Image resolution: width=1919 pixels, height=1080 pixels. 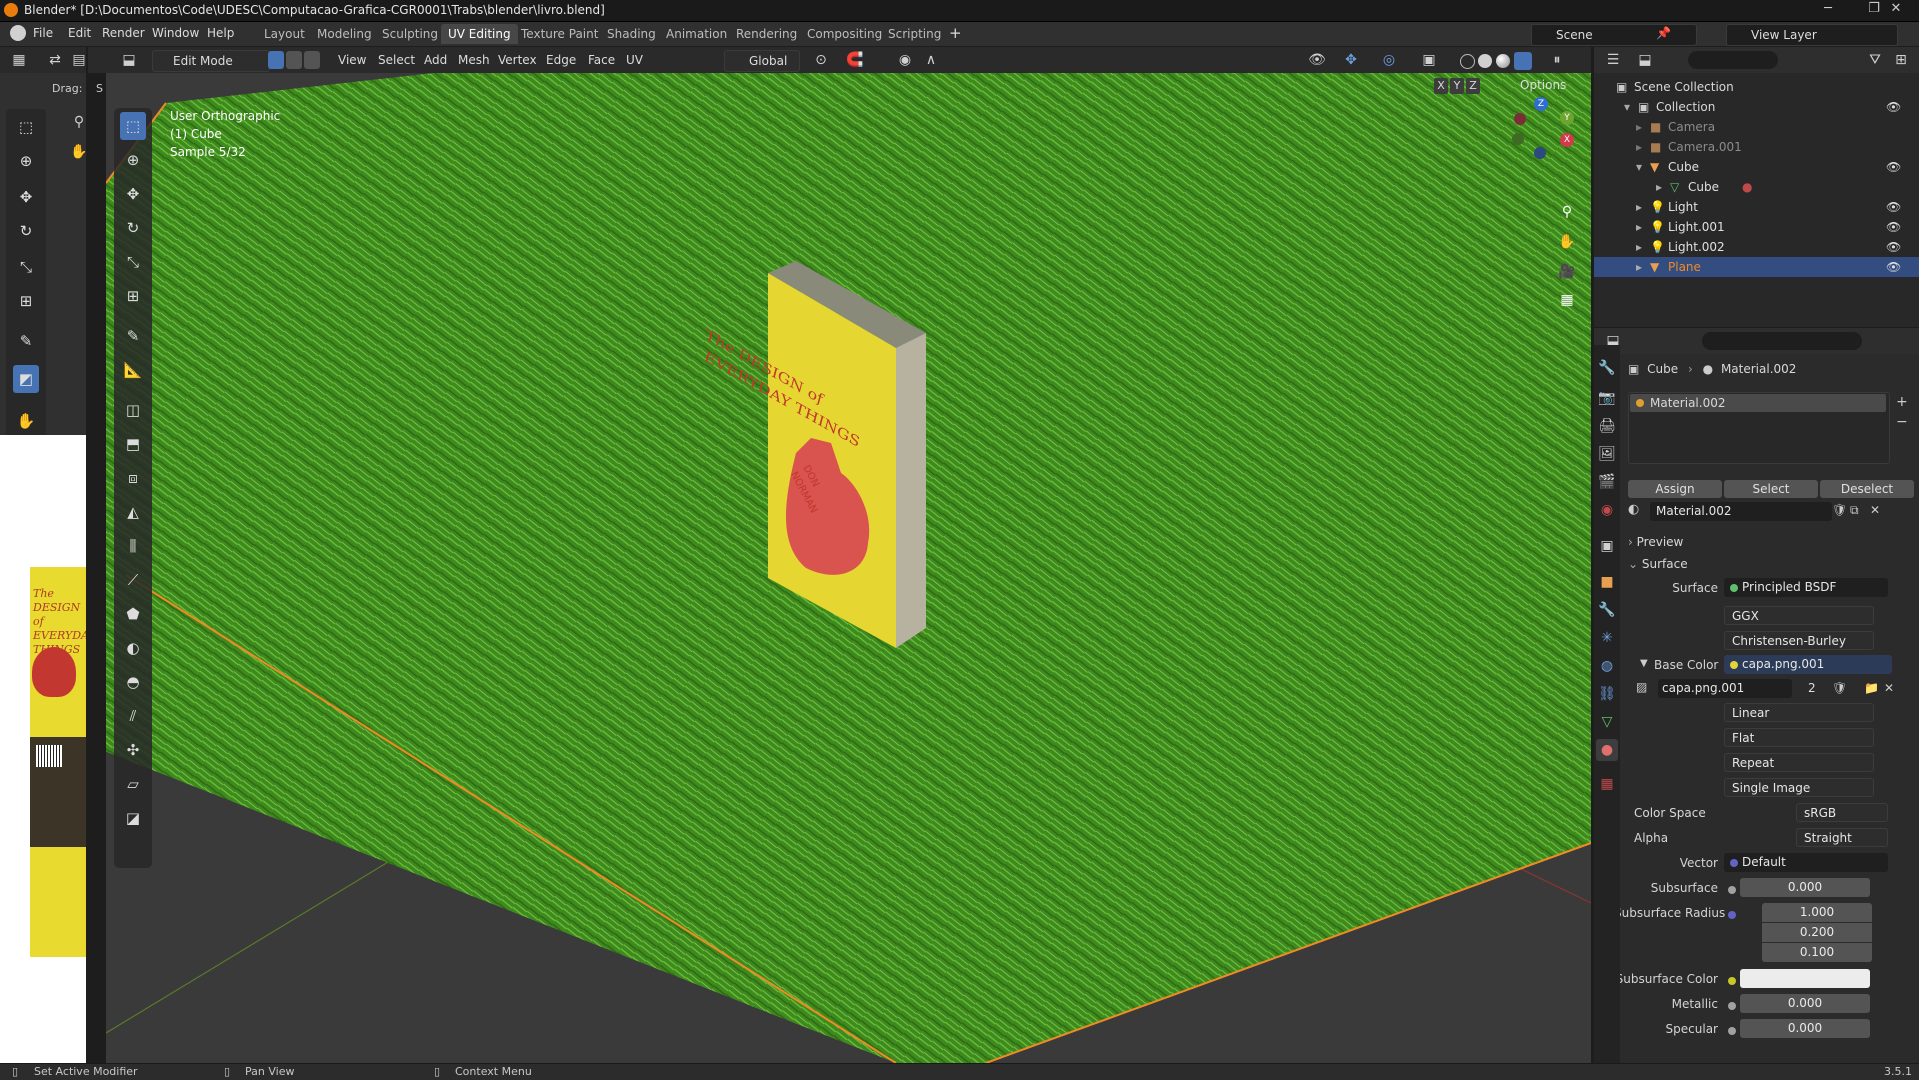 What do you see at coordinates (1607, 638) in the screenshot?
I see `particles-tab-icon: ✳` at bounding box center [1607, 638].